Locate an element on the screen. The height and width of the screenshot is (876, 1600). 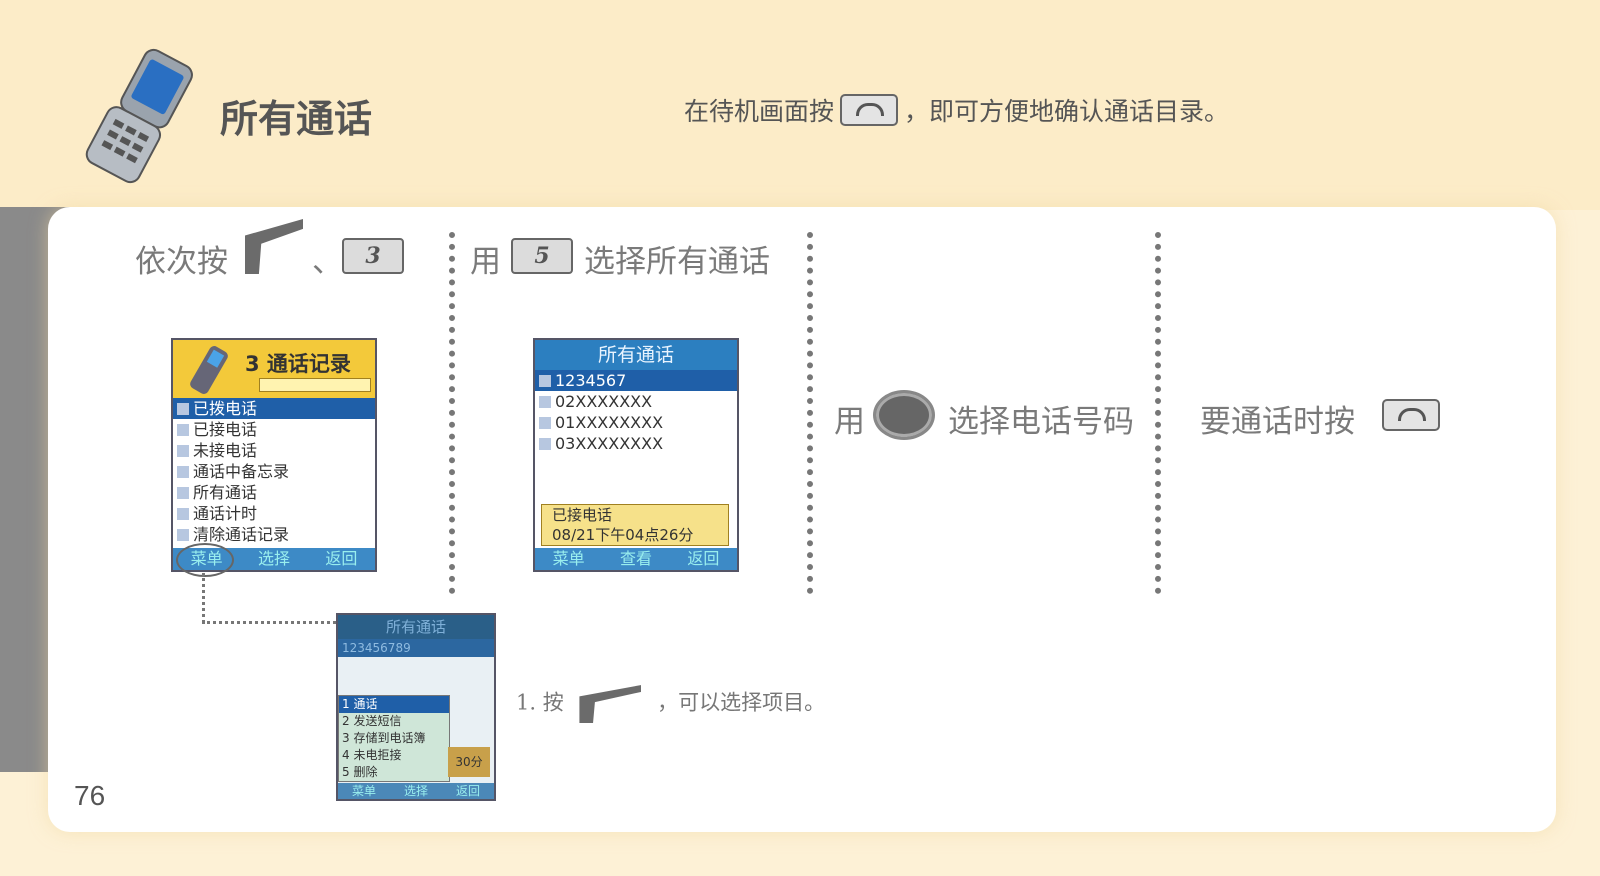
page-title: 所有通话 is located at coordinates (296, 118).